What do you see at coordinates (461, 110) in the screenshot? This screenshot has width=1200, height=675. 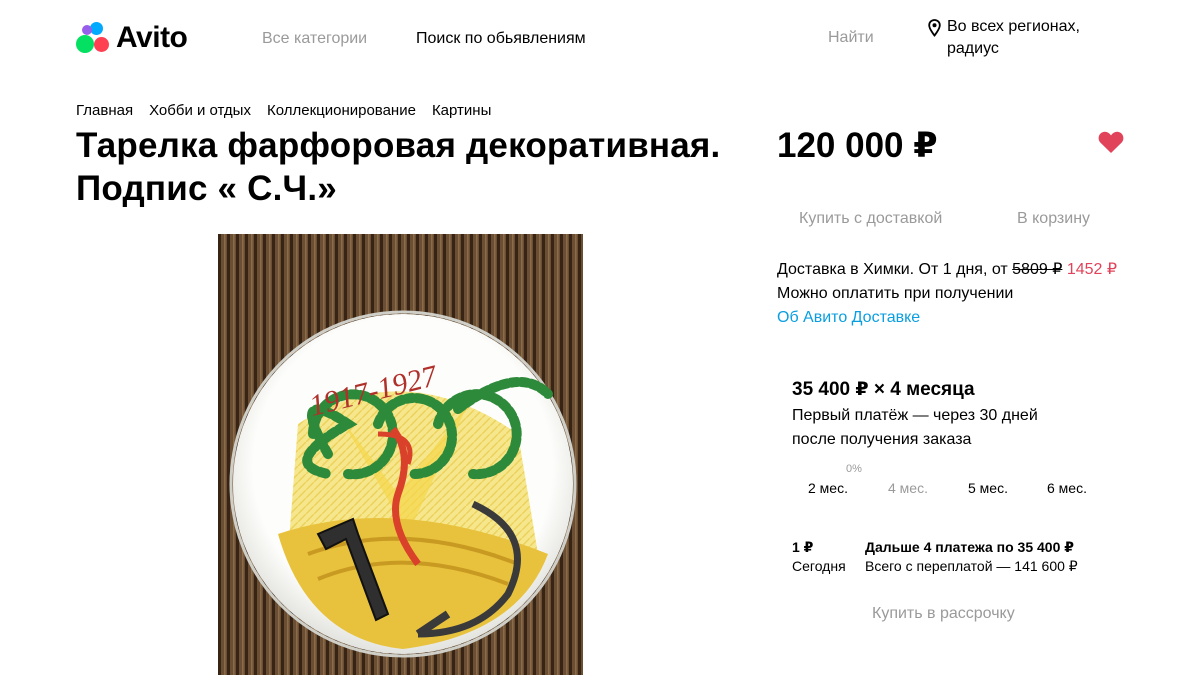 I see `breadcrumb-paintings: Картины` at bounding box center [461, 110].